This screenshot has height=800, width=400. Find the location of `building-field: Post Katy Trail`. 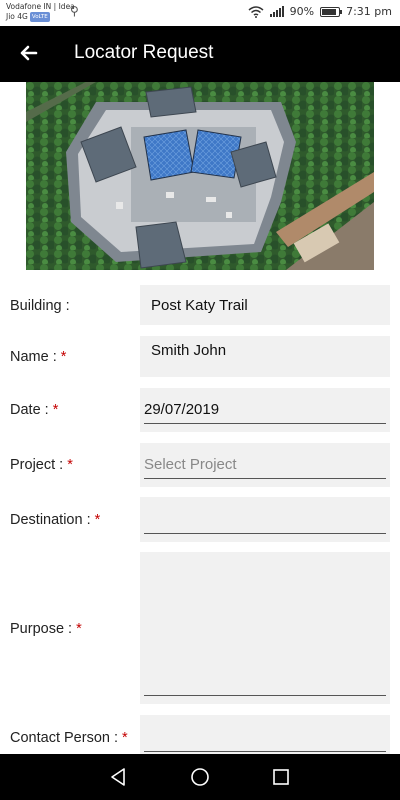

building-field: Post Katy Trail is located at coordinates (265, 305).